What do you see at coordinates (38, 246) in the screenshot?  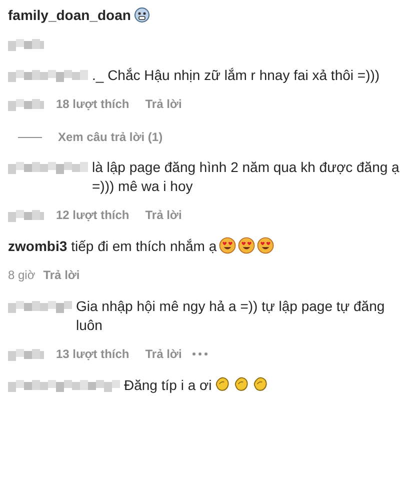 I see `username: zwombi3` at bounding box center [38, 246].